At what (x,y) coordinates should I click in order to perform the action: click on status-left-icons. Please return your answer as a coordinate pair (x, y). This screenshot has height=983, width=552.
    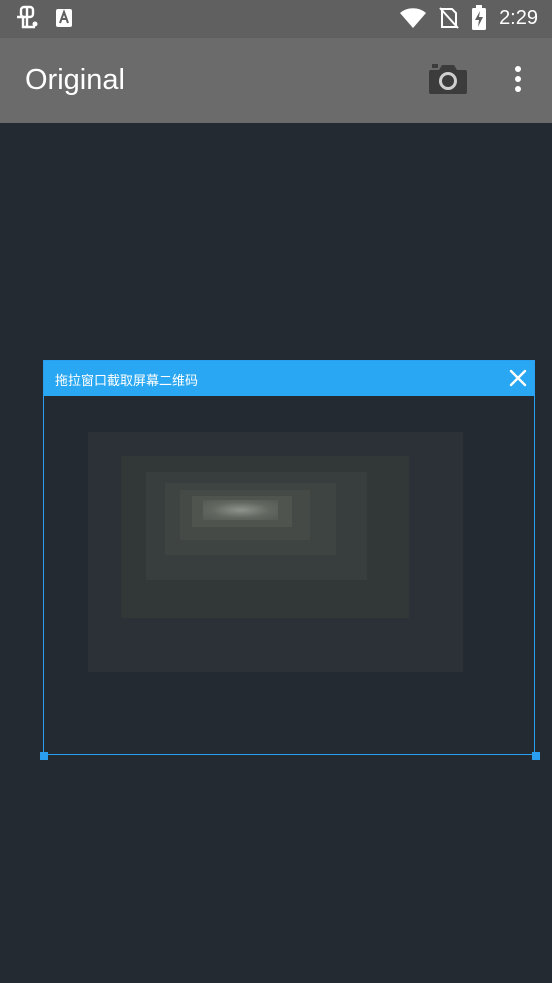
    Looking at the image, I should click on (44, 18).